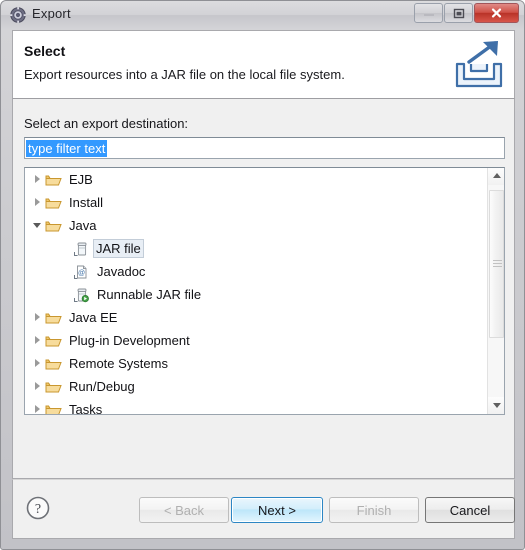  I want to click on export-wizard-icon, so click(18, 15).